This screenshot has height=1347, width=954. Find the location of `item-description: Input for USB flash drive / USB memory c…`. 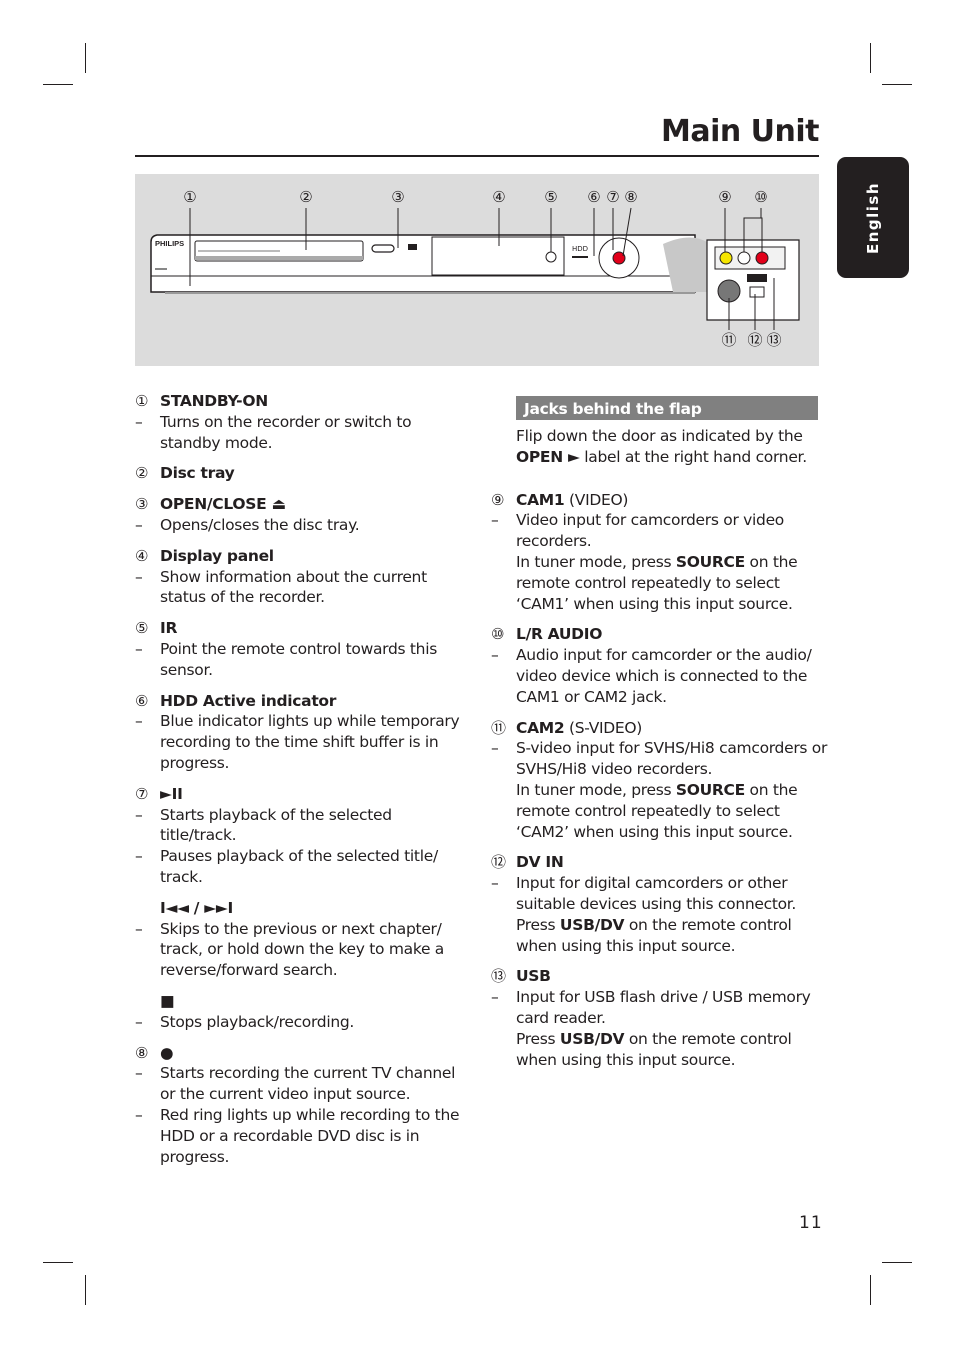

item-description: Input for USB flash drive / USB memory c… is located at coordinates (661, 1008).